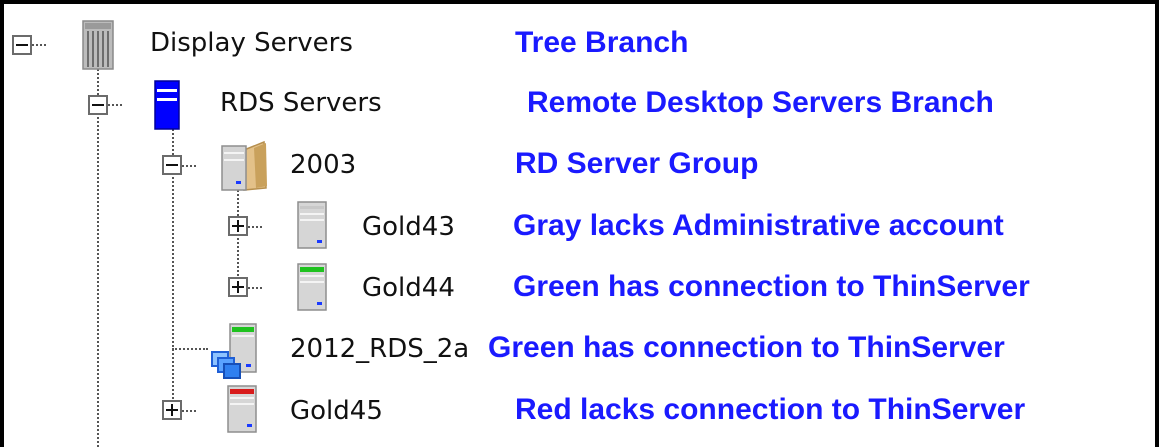 This screenshot has width=1159, height=447. I want to click on server-folder-group-icon, so click(244, 165).